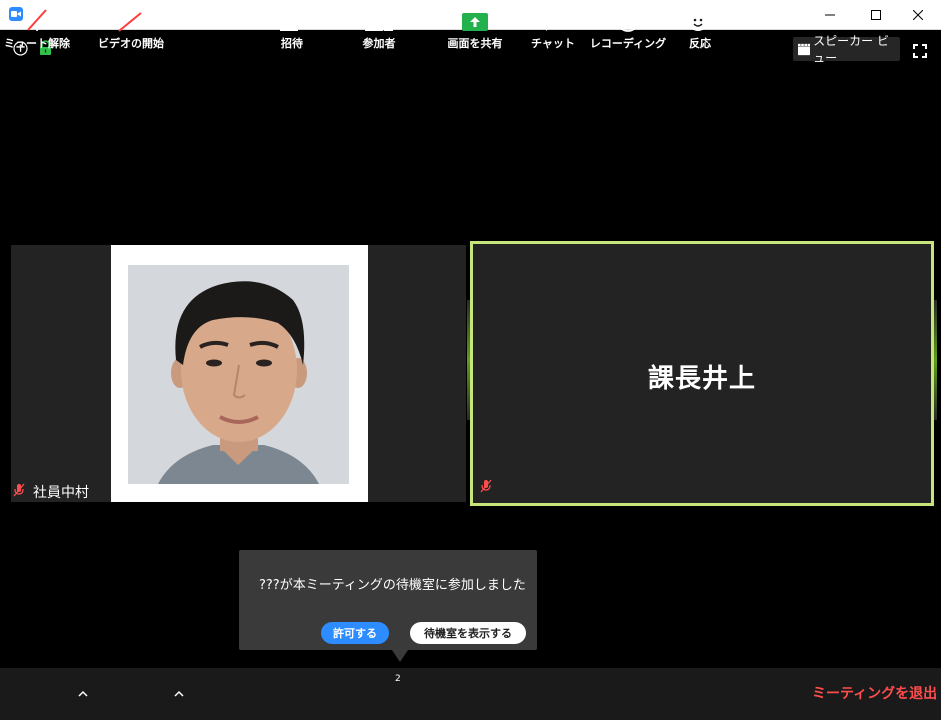 This screenshot has height=720, width=941. What do you see at coordinates (37, 16) in the screenshot?
I see `muted-microphone-icon` at bounding box center [37, 16].